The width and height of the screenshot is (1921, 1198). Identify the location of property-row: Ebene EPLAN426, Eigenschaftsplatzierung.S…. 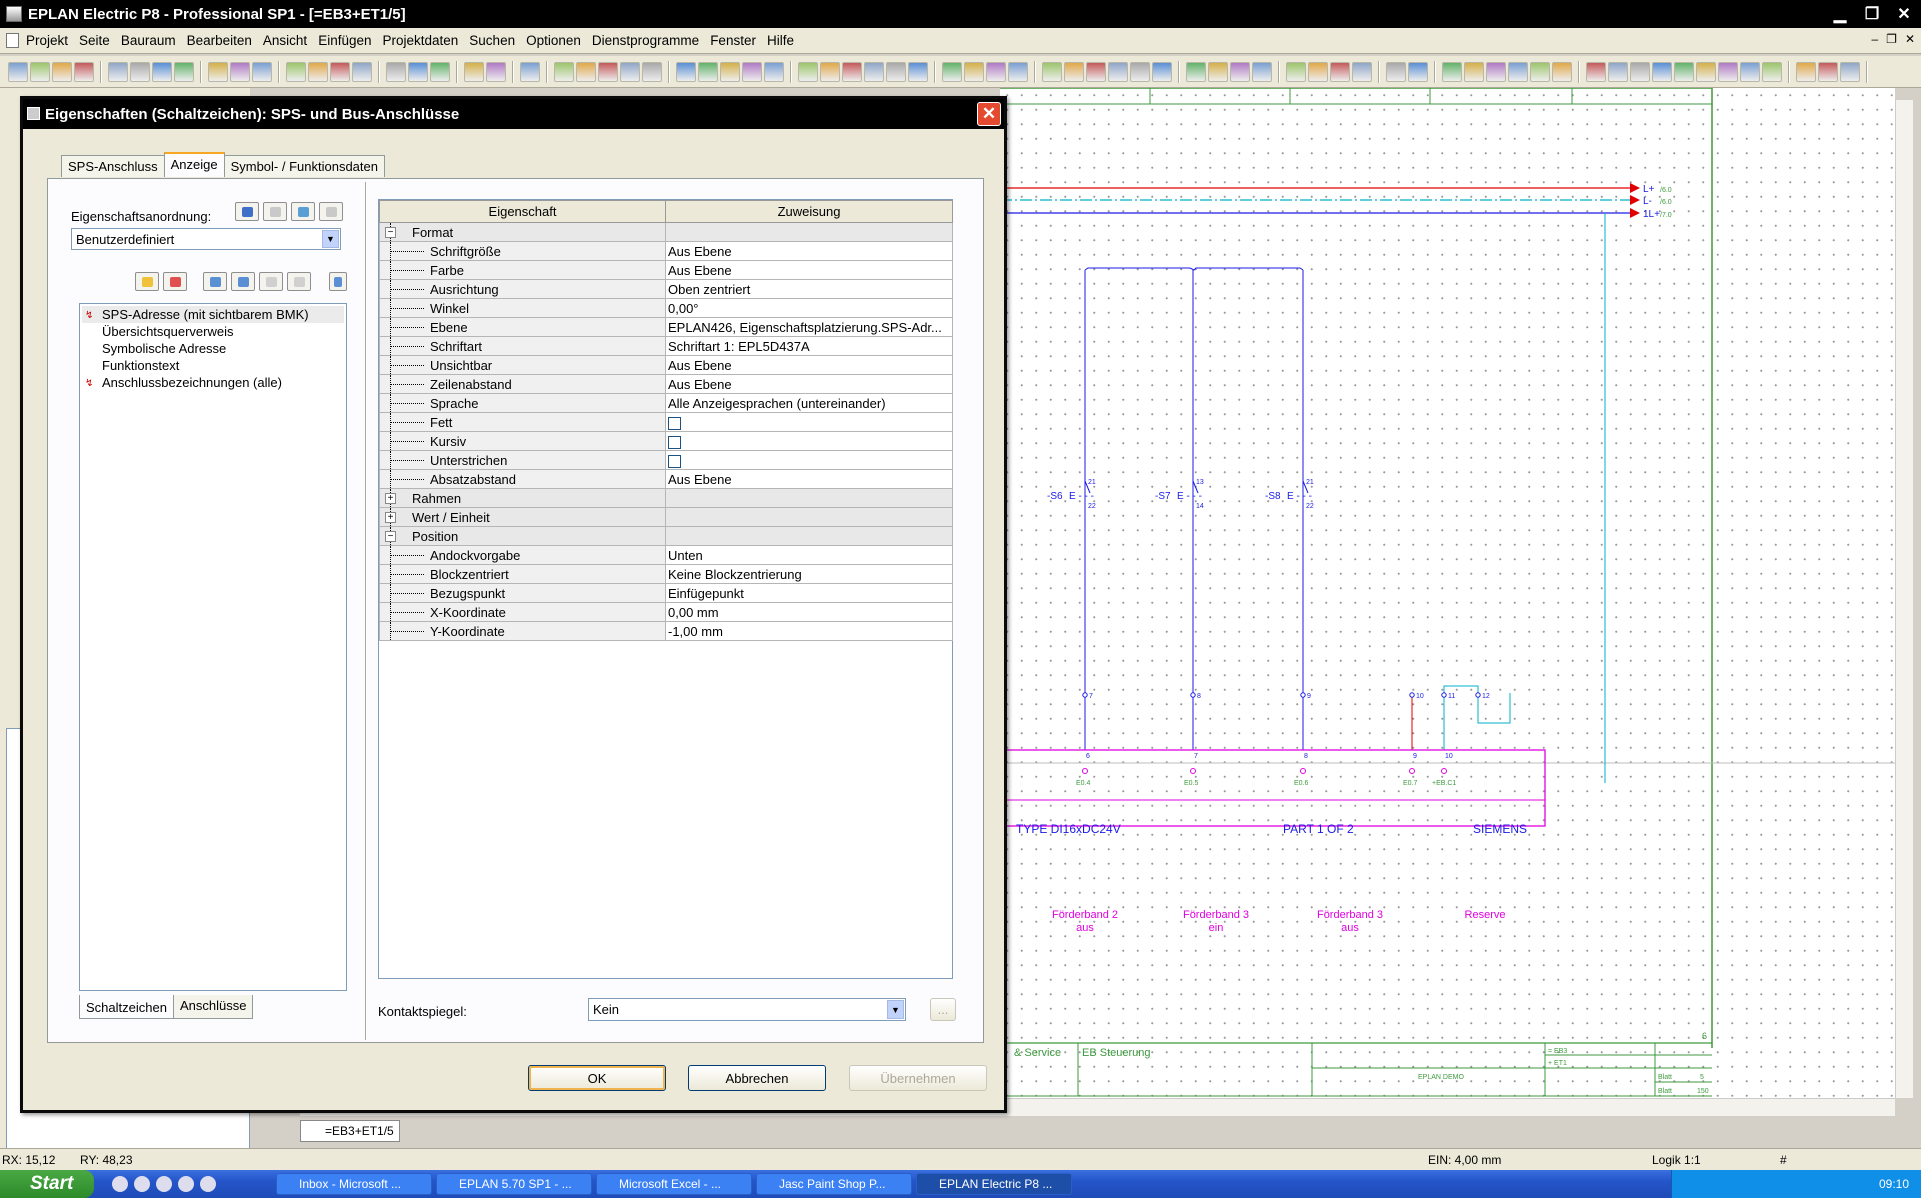
(666, 327).